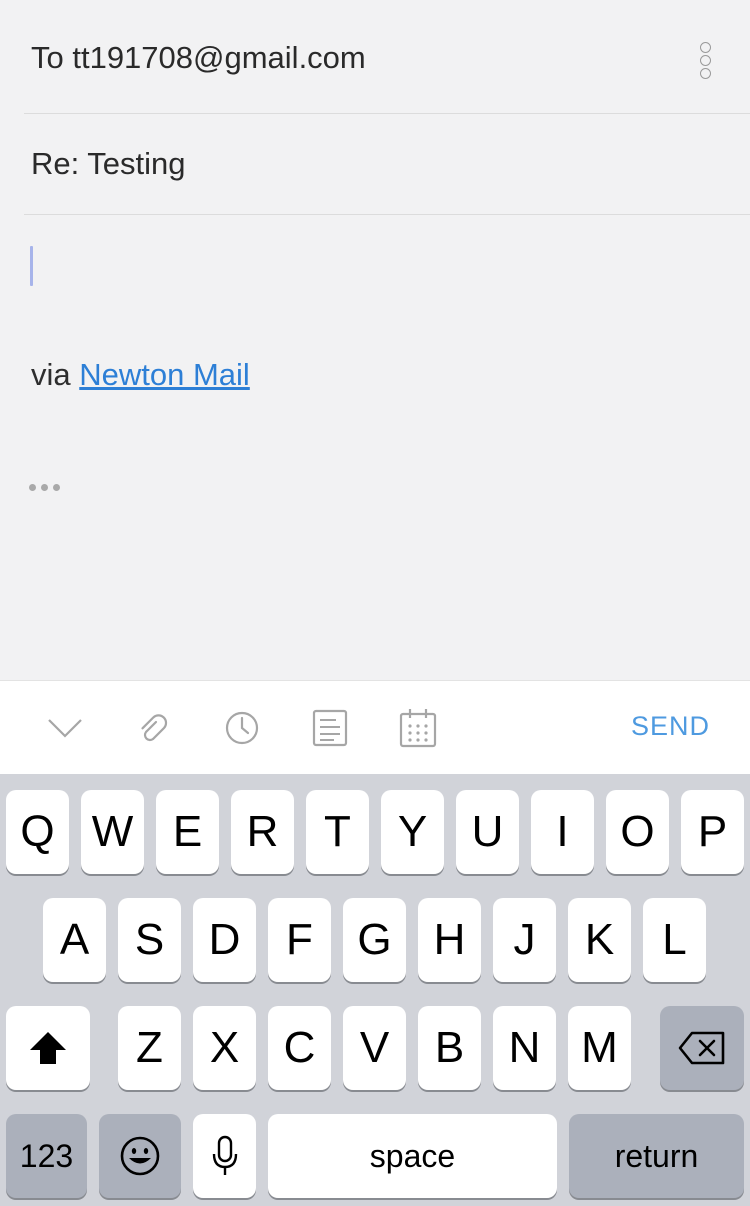 The width and height of the screenshot is (750, 1206). I want to click on delete-key, so click(702, 1048).